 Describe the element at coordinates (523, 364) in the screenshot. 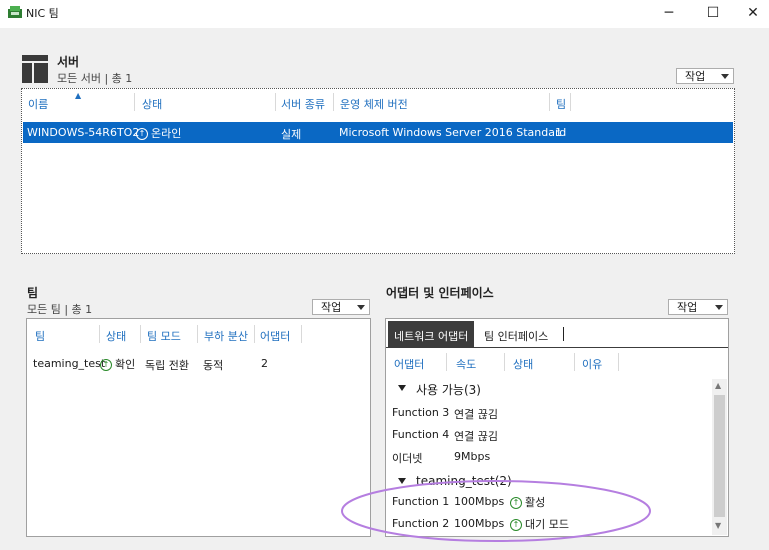

I see `col-header-state: 상태` at that location.